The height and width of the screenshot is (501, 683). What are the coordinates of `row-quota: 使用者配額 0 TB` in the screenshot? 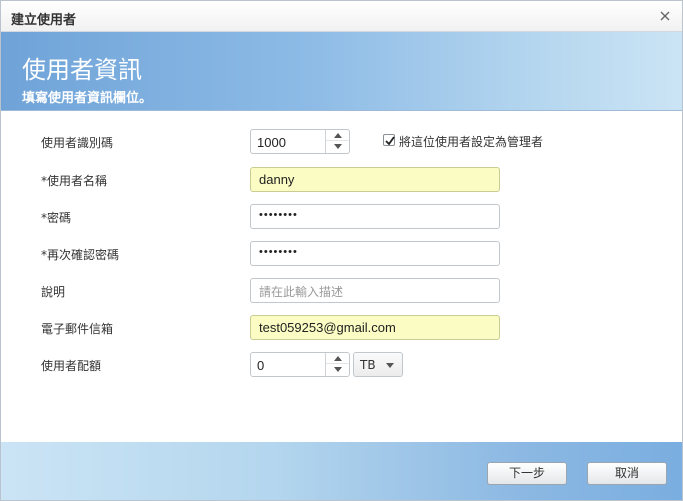 It's located at (341, 365).